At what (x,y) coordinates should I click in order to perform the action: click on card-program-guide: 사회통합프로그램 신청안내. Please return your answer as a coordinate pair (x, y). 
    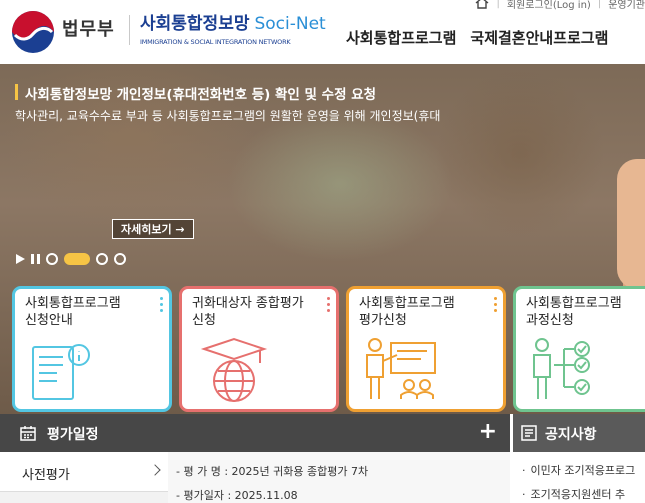
    Looking at the image, I should click on (92, 349).